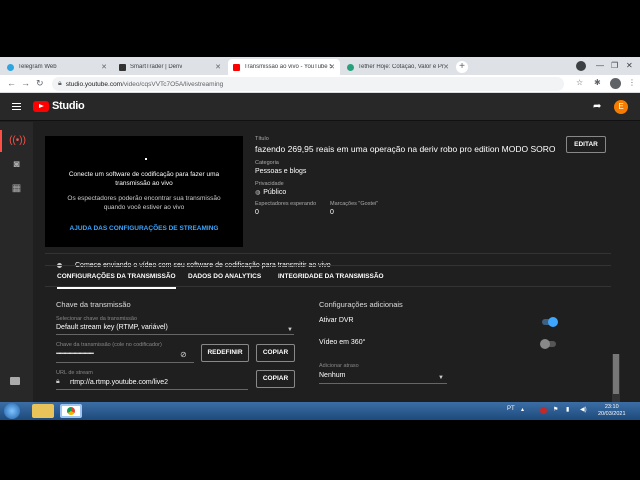 The height and width of the screenshot is (480, 640). What do you see at coordinates (97, 319) in the screenshot?
I see `stream-key-select-label: Selecionar chave da transmissão` at bounding box center [97, 319].